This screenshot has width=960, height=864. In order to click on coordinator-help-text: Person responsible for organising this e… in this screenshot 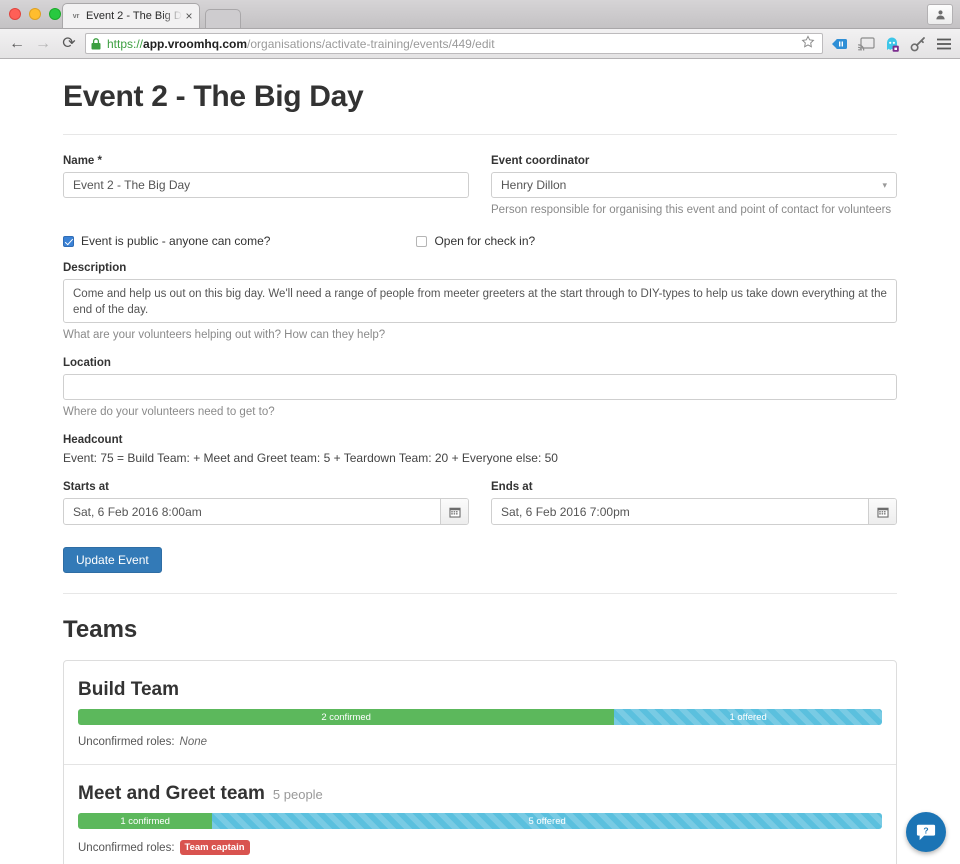, I will do `click(691, 210)`.